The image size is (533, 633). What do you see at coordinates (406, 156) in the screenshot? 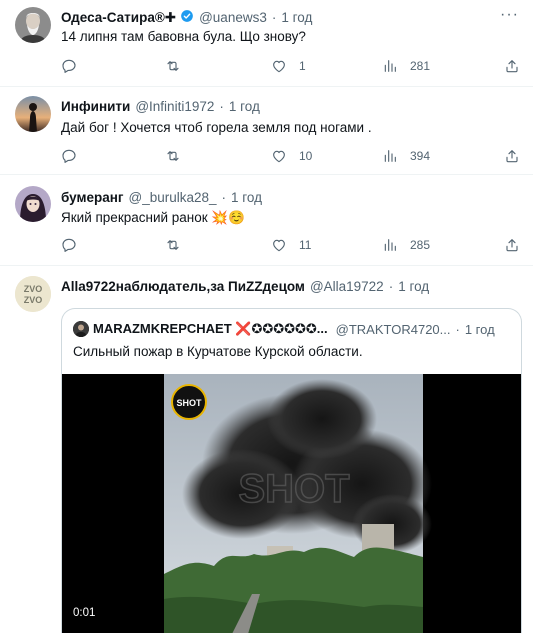
I see `views-button: 394` at bounding box center [406, 156].